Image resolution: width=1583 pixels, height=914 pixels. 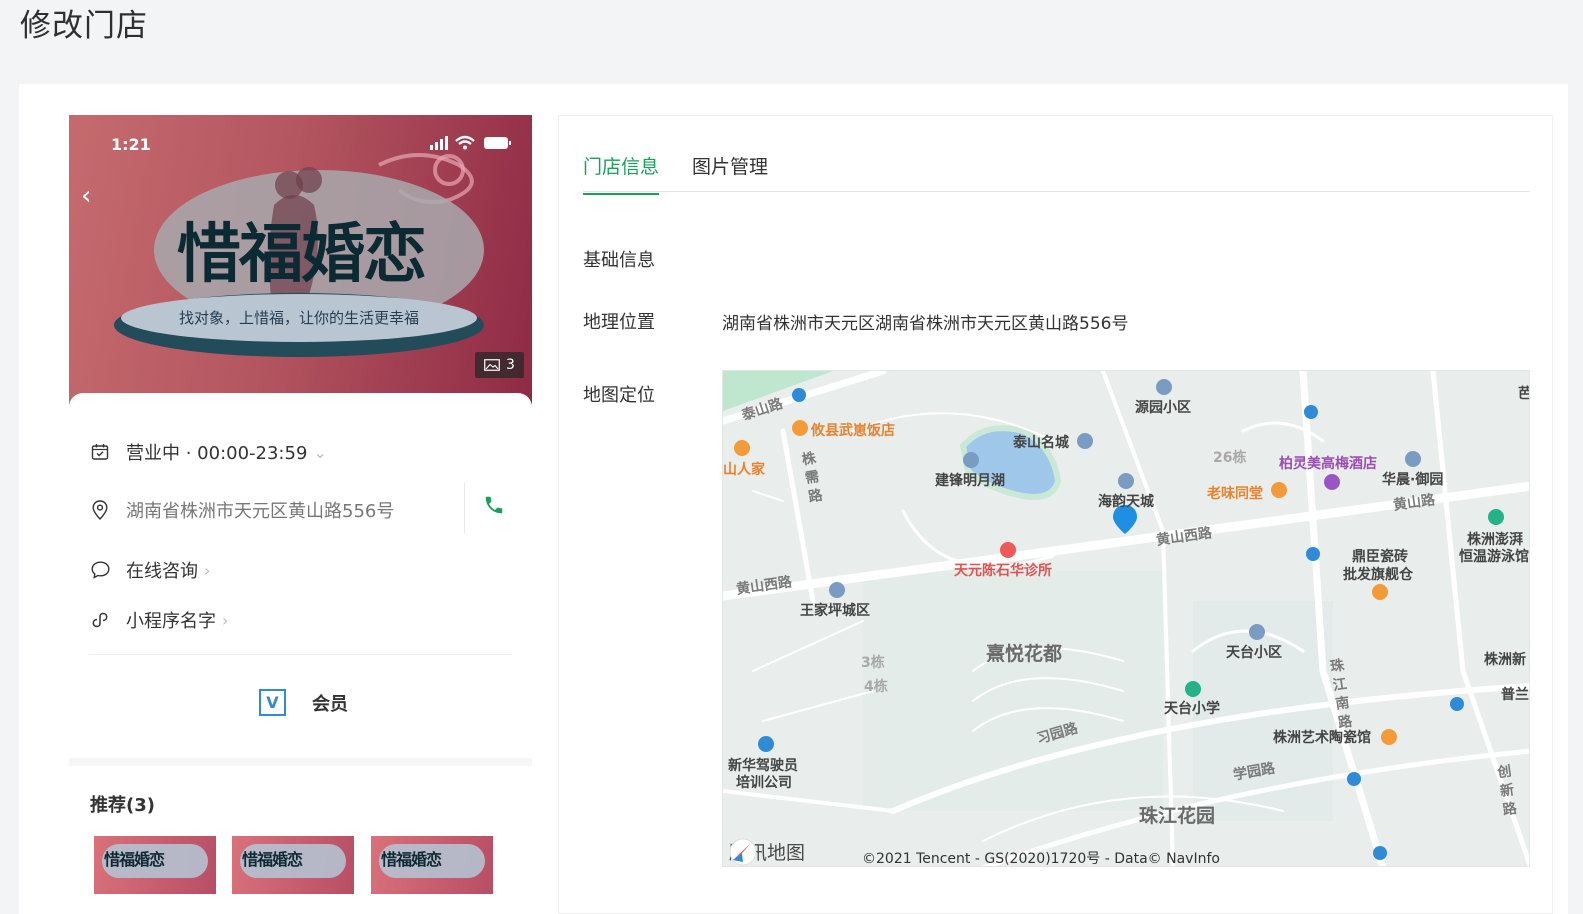 I want to click on section-basic-info: 基础信息, so click(x=619, y=260).